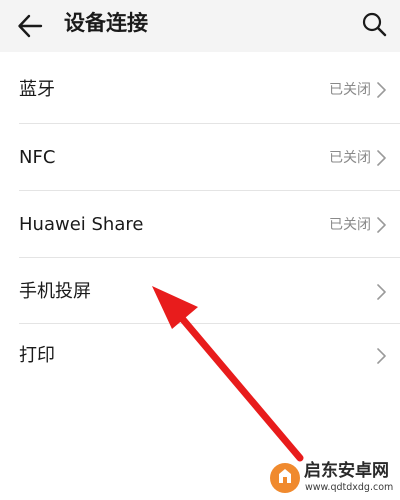 The image size is (400, 500). I want to click on back-button, so click(30, 26).